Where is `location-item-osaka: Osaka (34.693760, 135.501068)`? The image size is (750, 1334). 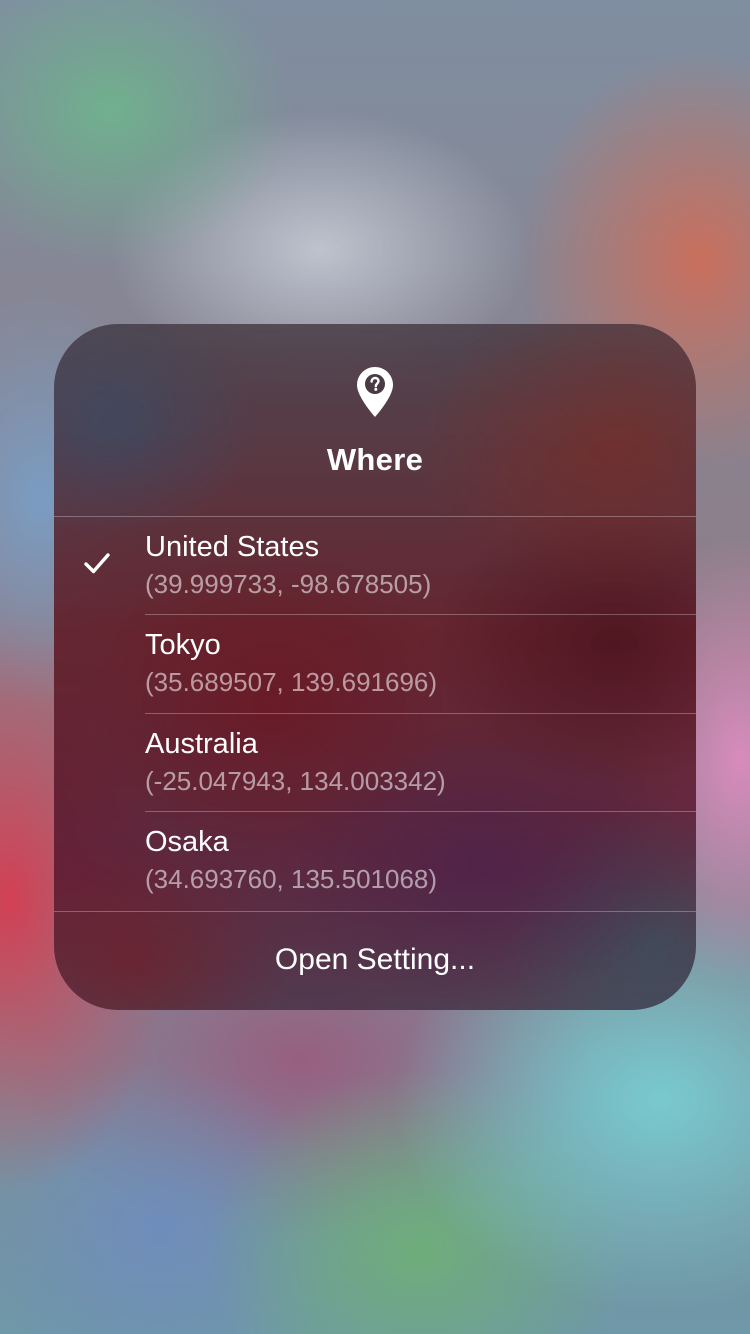
location-item-osaka: Osaka (34.693760, 135.501068) is located at coordinates (375, 861).